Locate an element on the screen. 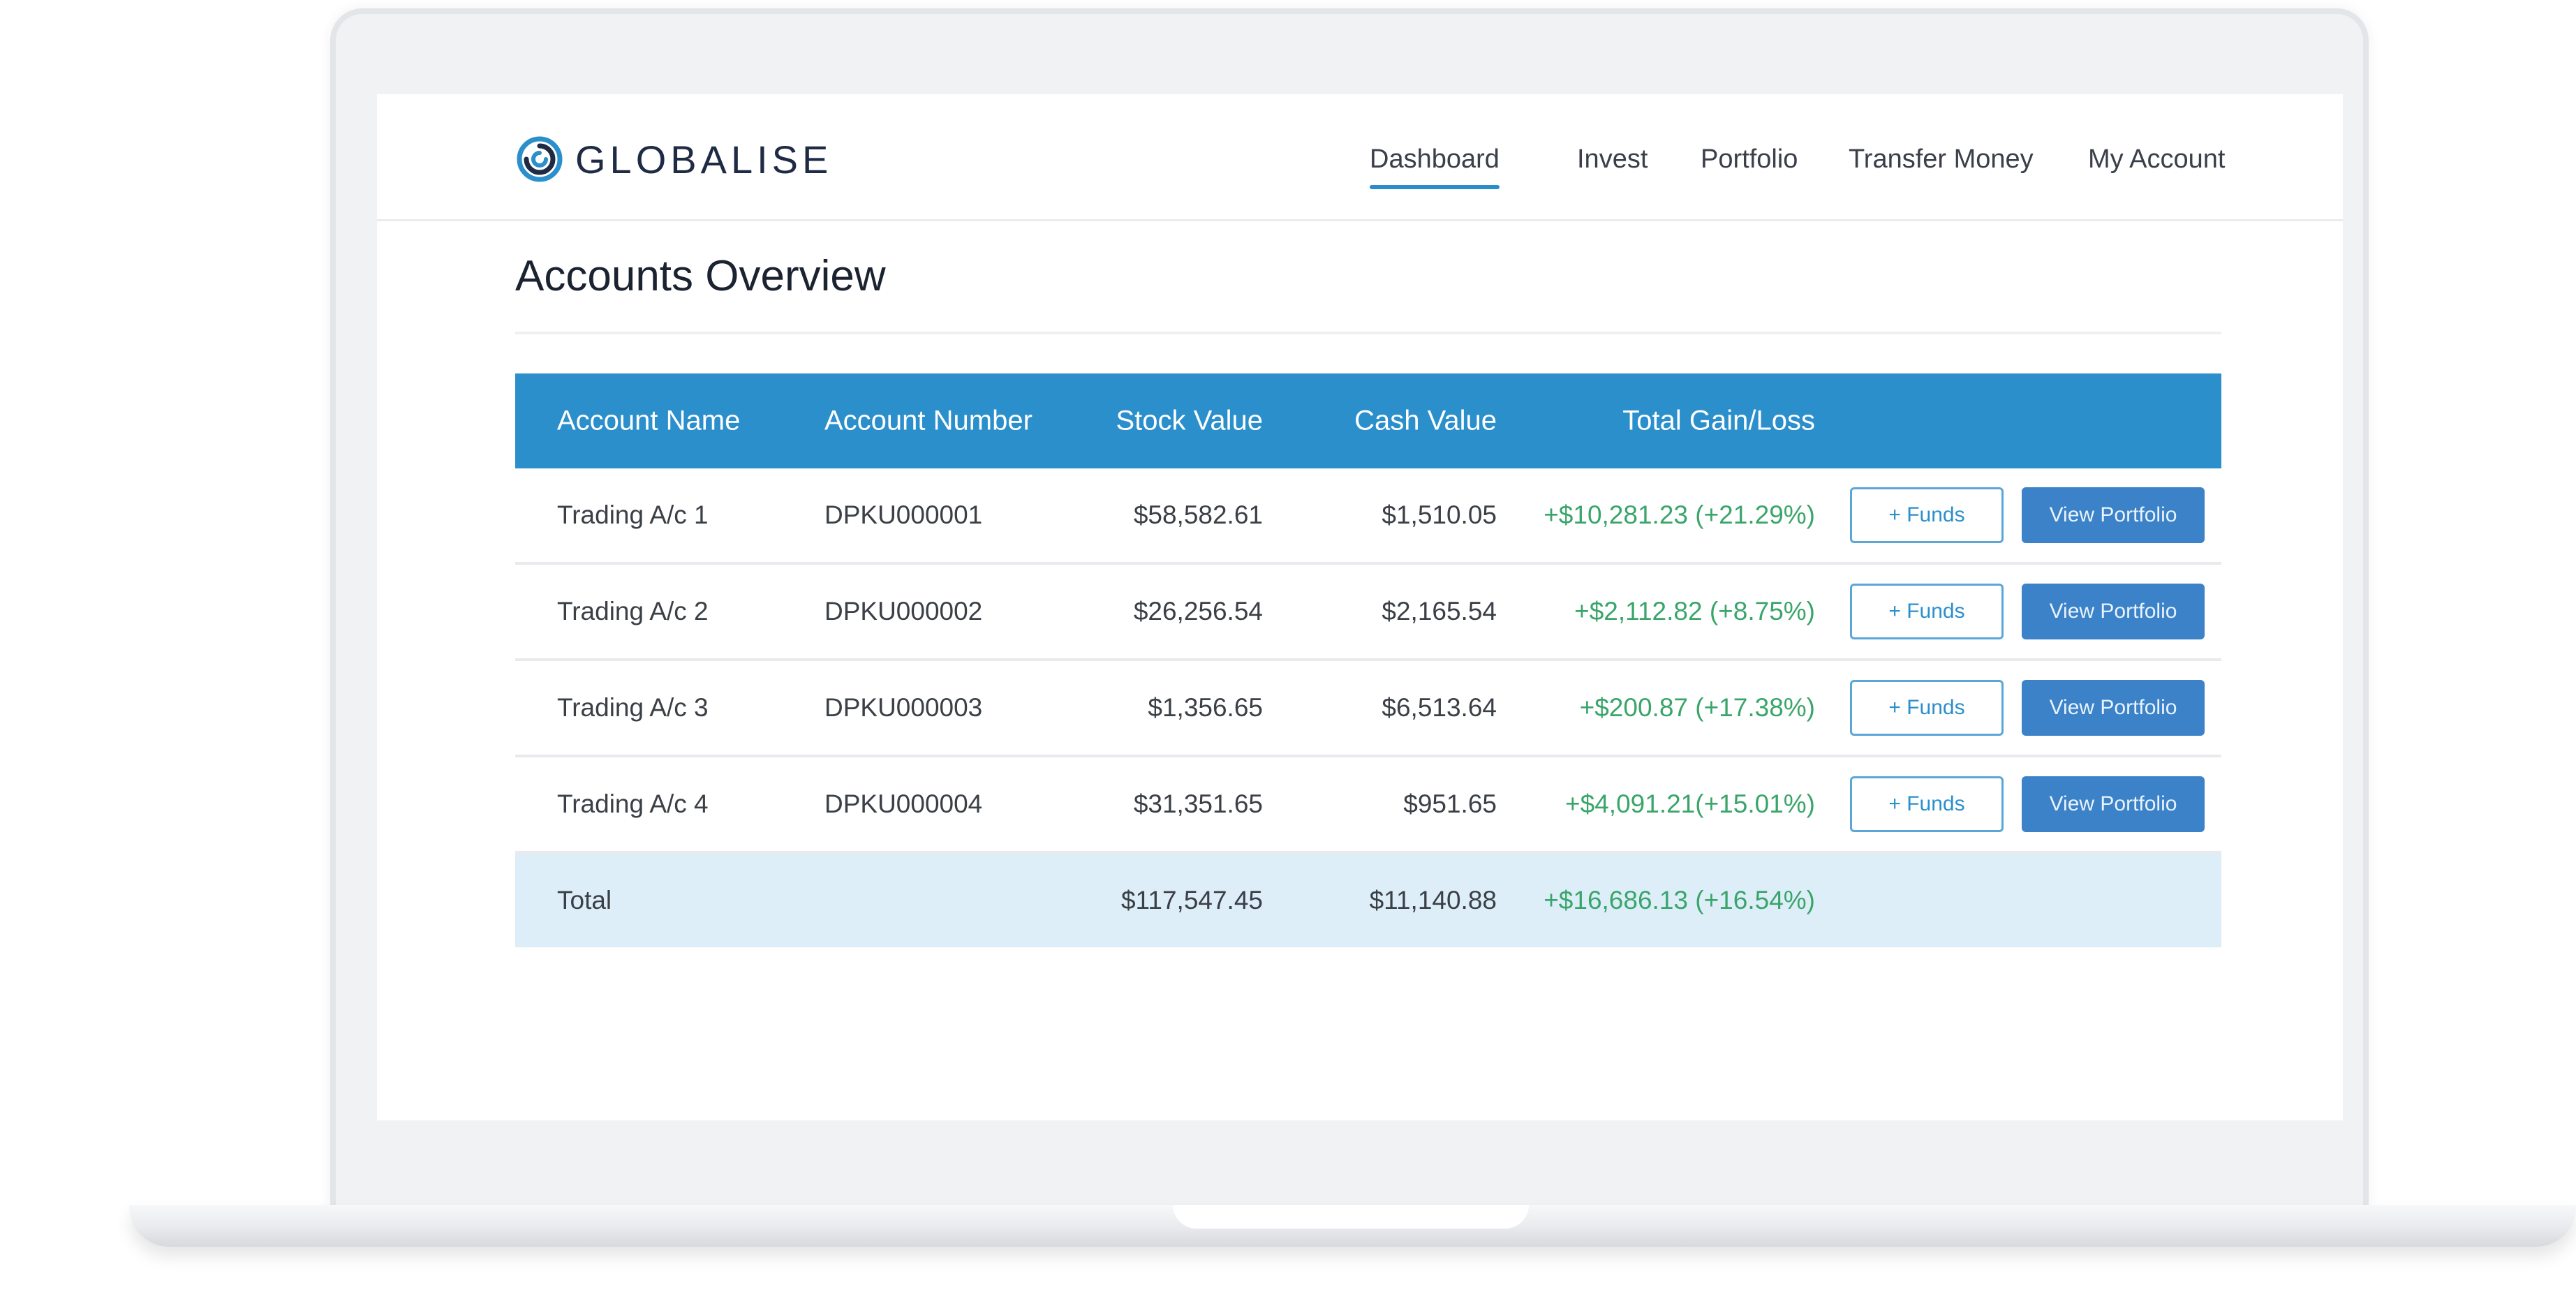  stock-value: $1,356.65 is located at coordinates (1205, 707).